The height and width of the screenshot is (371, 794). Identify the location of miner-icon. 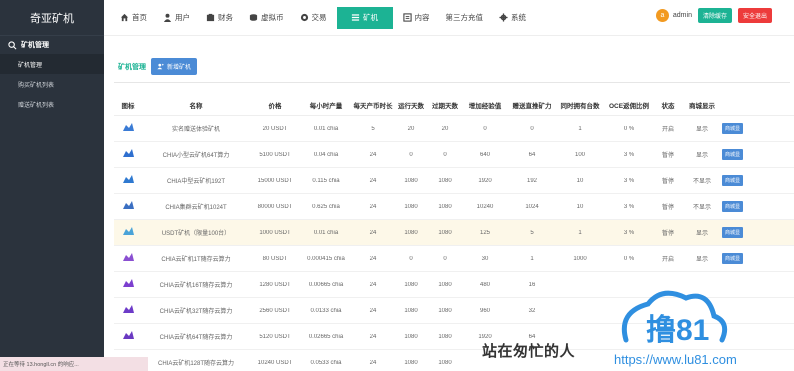
(128, 127).